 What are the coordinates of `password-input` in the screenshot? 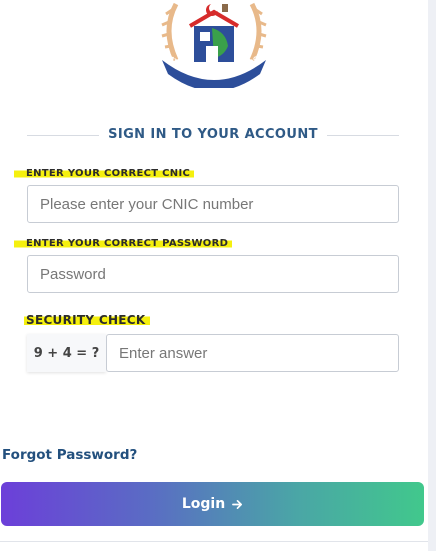 It's located at (213, 274).